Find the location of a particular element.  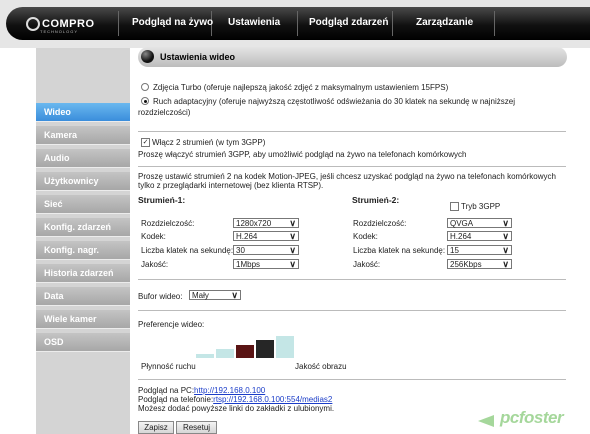

stream1-resolution-select: 1280x720 is located at coordinates (266, 223).